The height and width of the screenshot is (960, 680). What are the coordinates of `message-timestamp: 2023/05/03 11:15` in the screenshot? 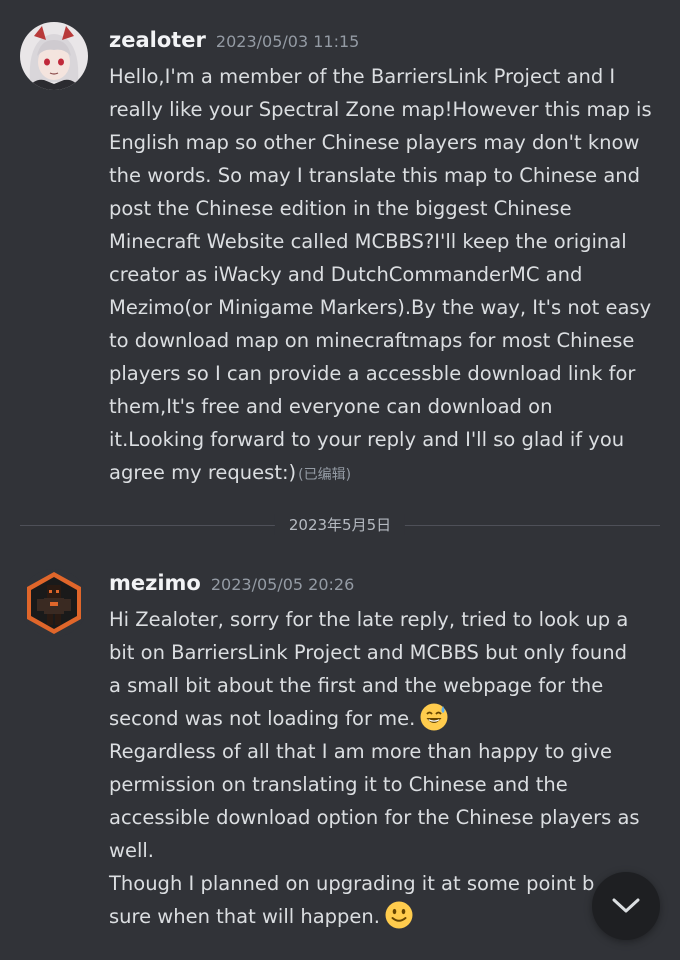 It's located at (287, 41).